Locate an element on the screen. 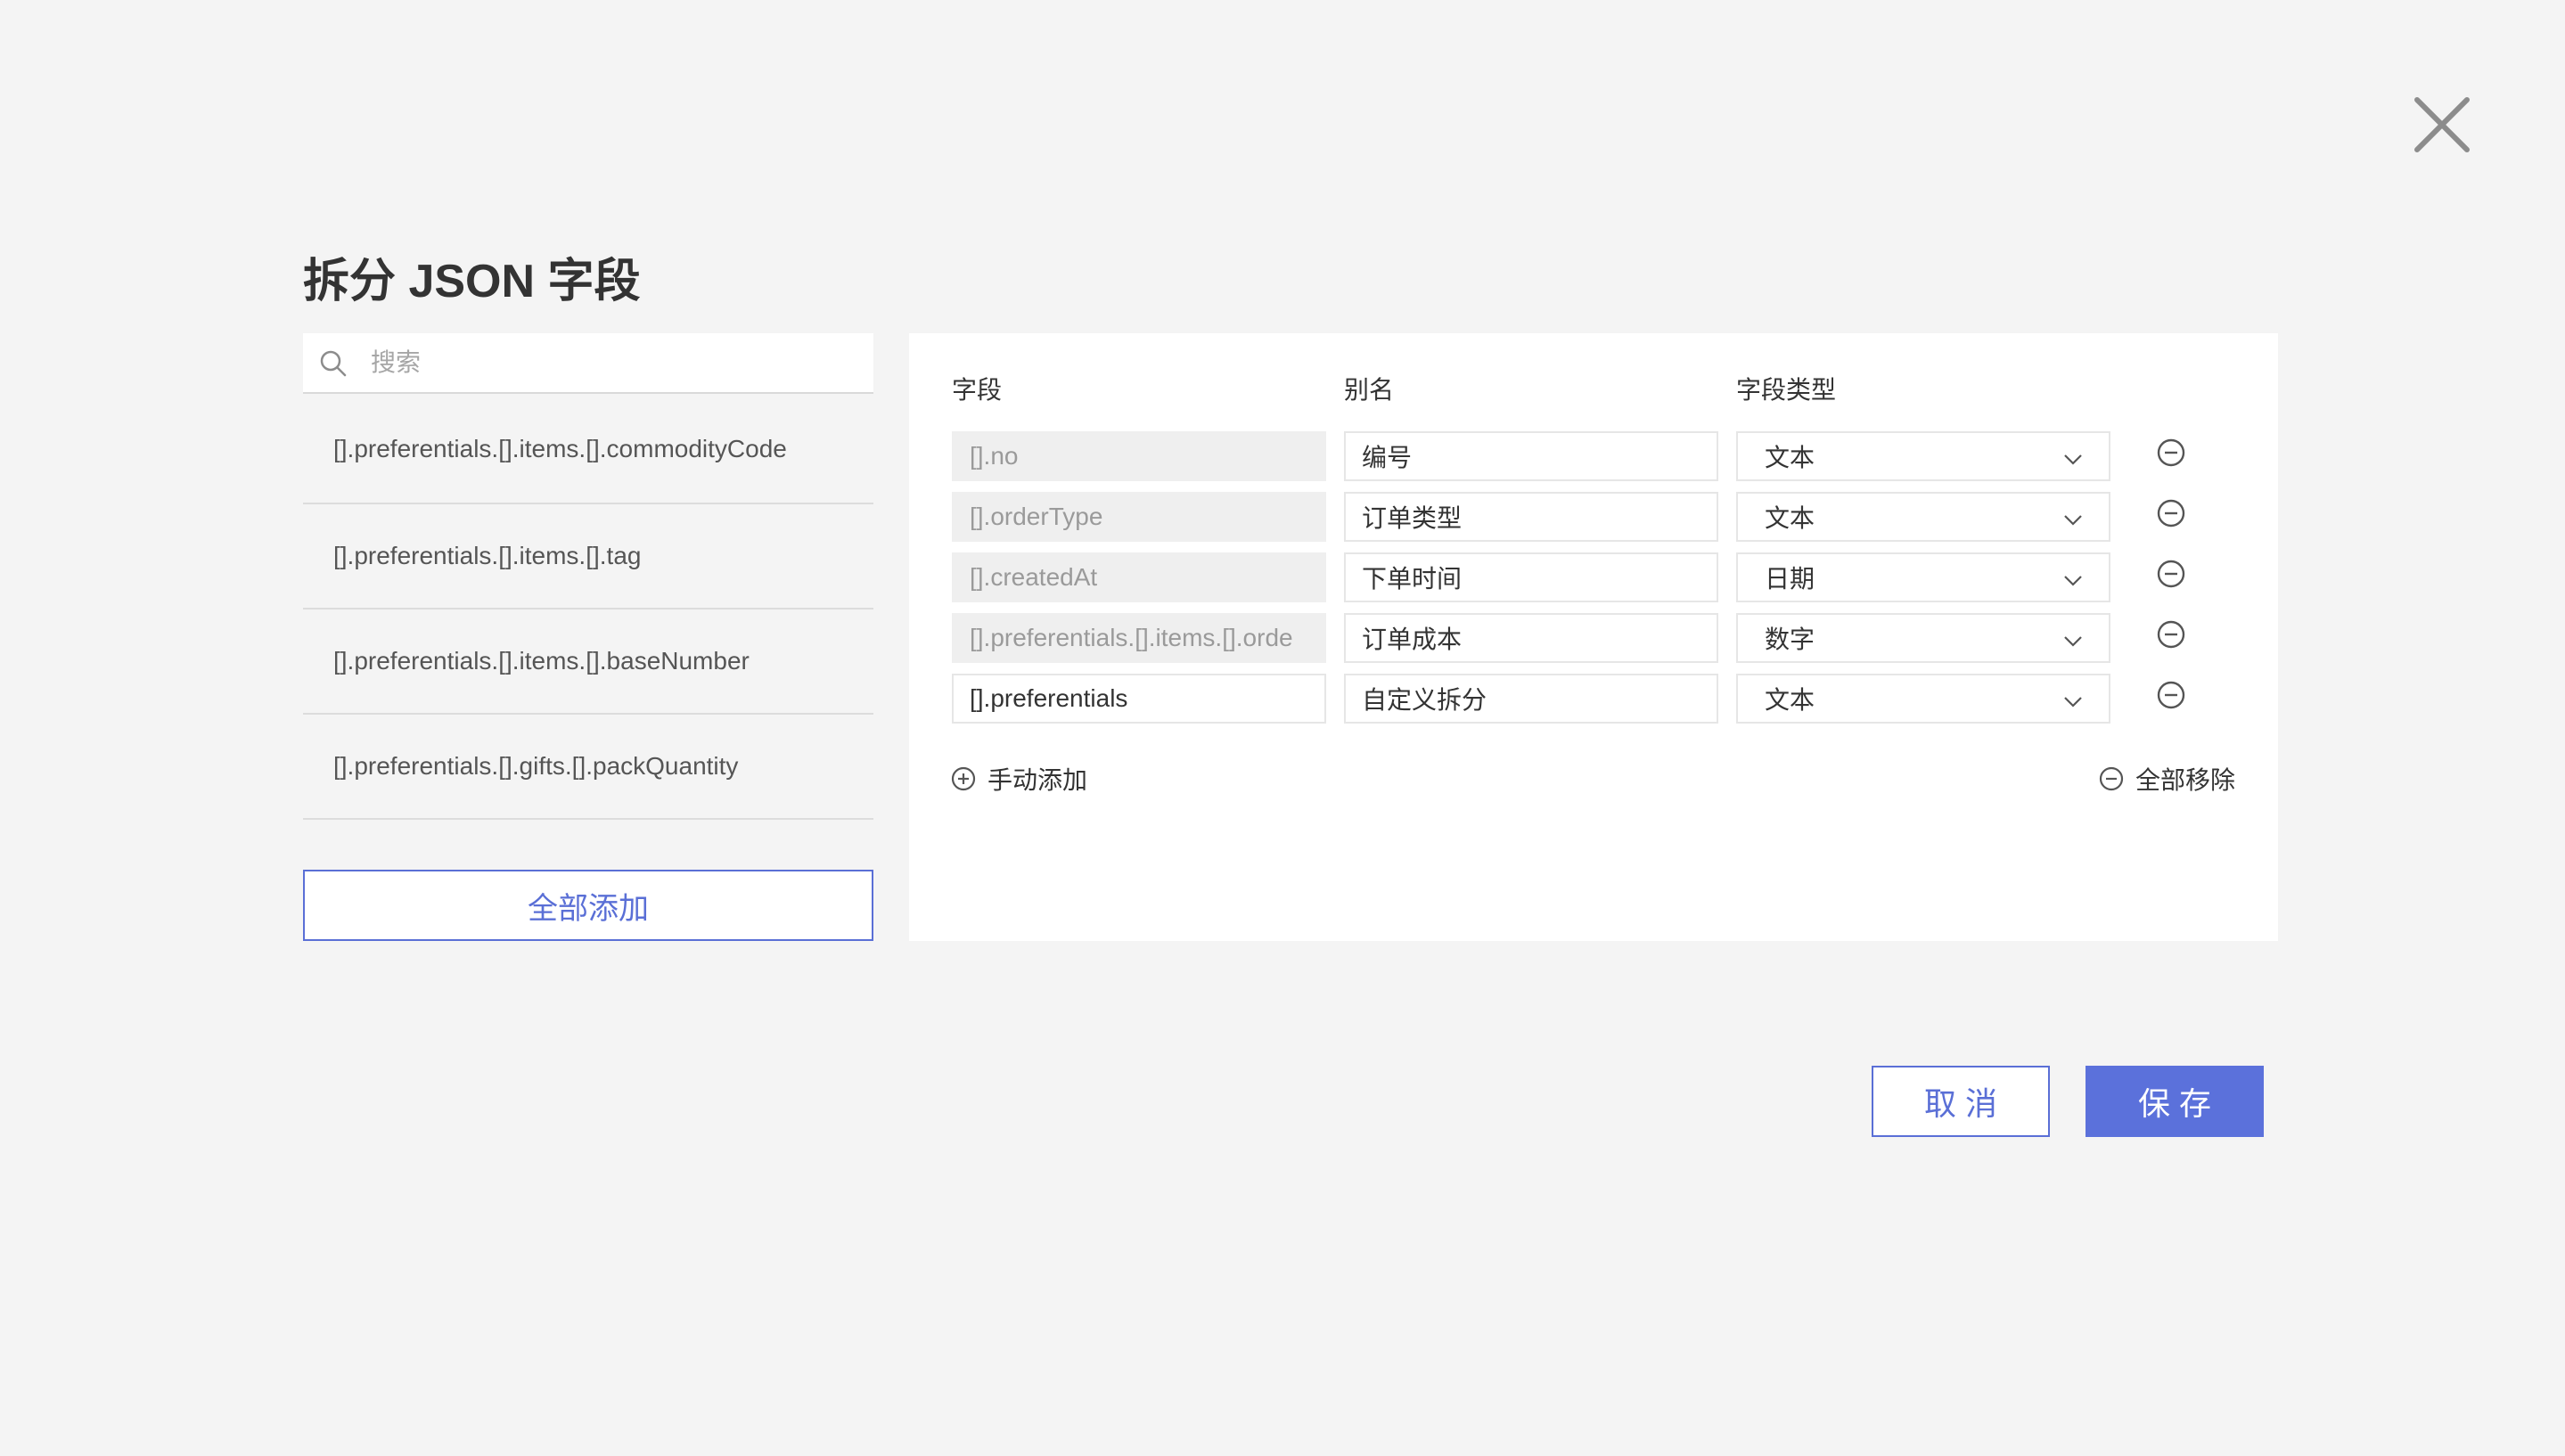 The width and height of the screenshot is (2565, 1456). column-header-alias: 别名 is located at coordinates (1369, 390).